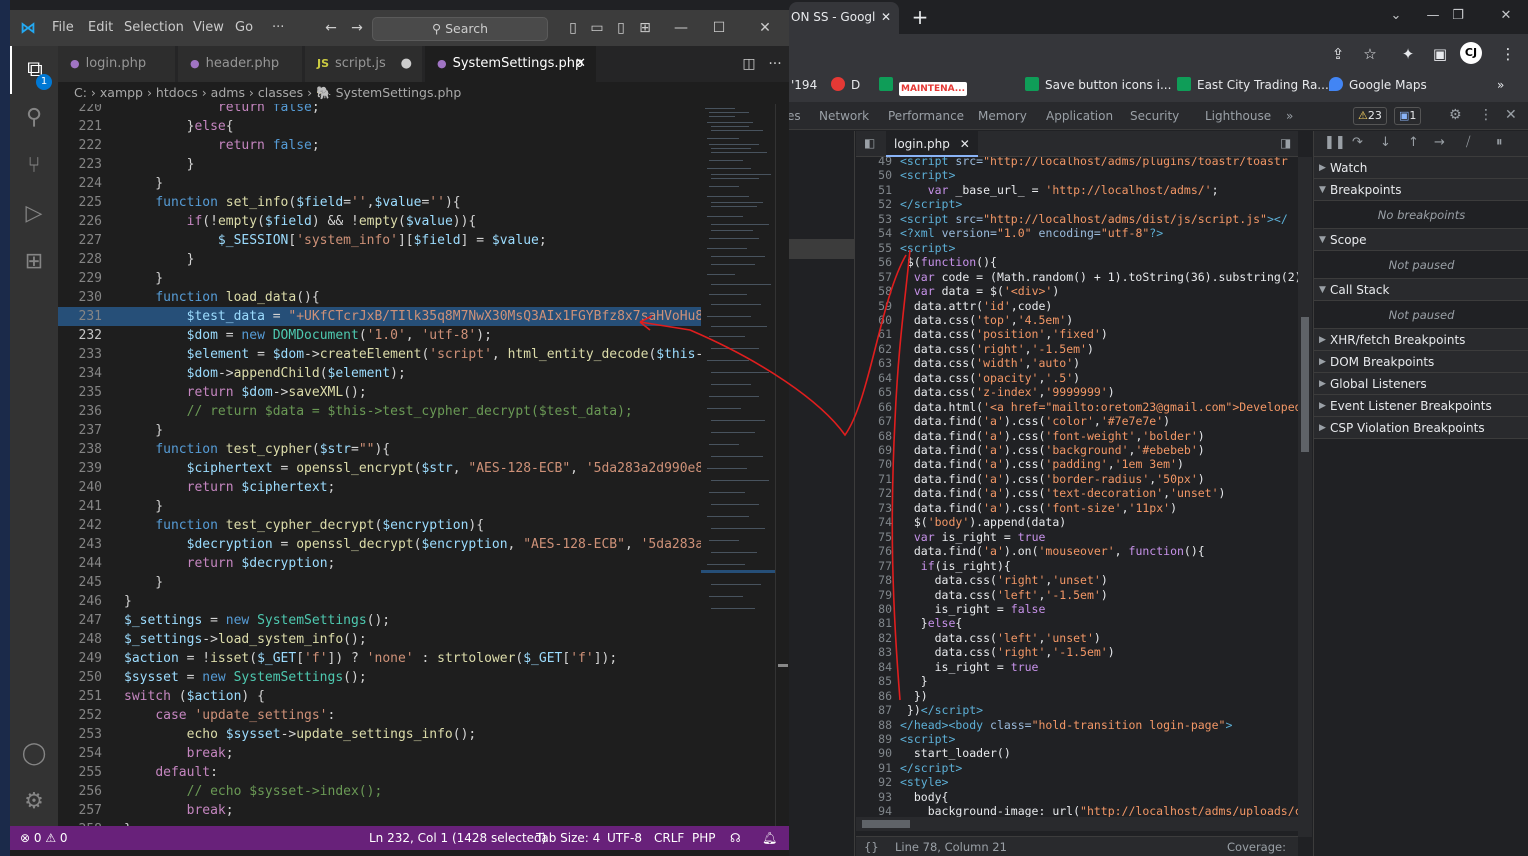 The image size is (1528, 856). Describe the element at coordinates (1413, 142) in the screenshot. I see `step-out-icon: ↑` at that location.